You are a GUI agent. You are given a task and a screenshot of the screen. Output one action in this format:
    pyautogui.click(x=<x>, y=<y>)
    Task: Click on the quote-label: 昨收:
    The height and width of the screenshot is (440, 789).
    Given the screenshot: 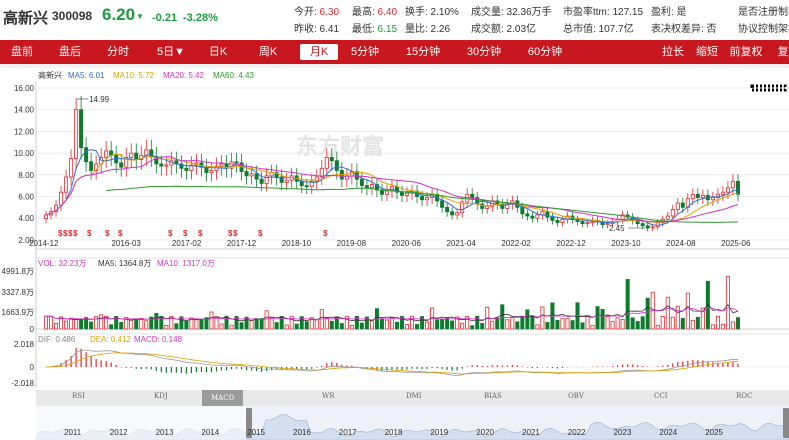 What is the action you would take?
    pyautogui.click(x=305, y=29)
    